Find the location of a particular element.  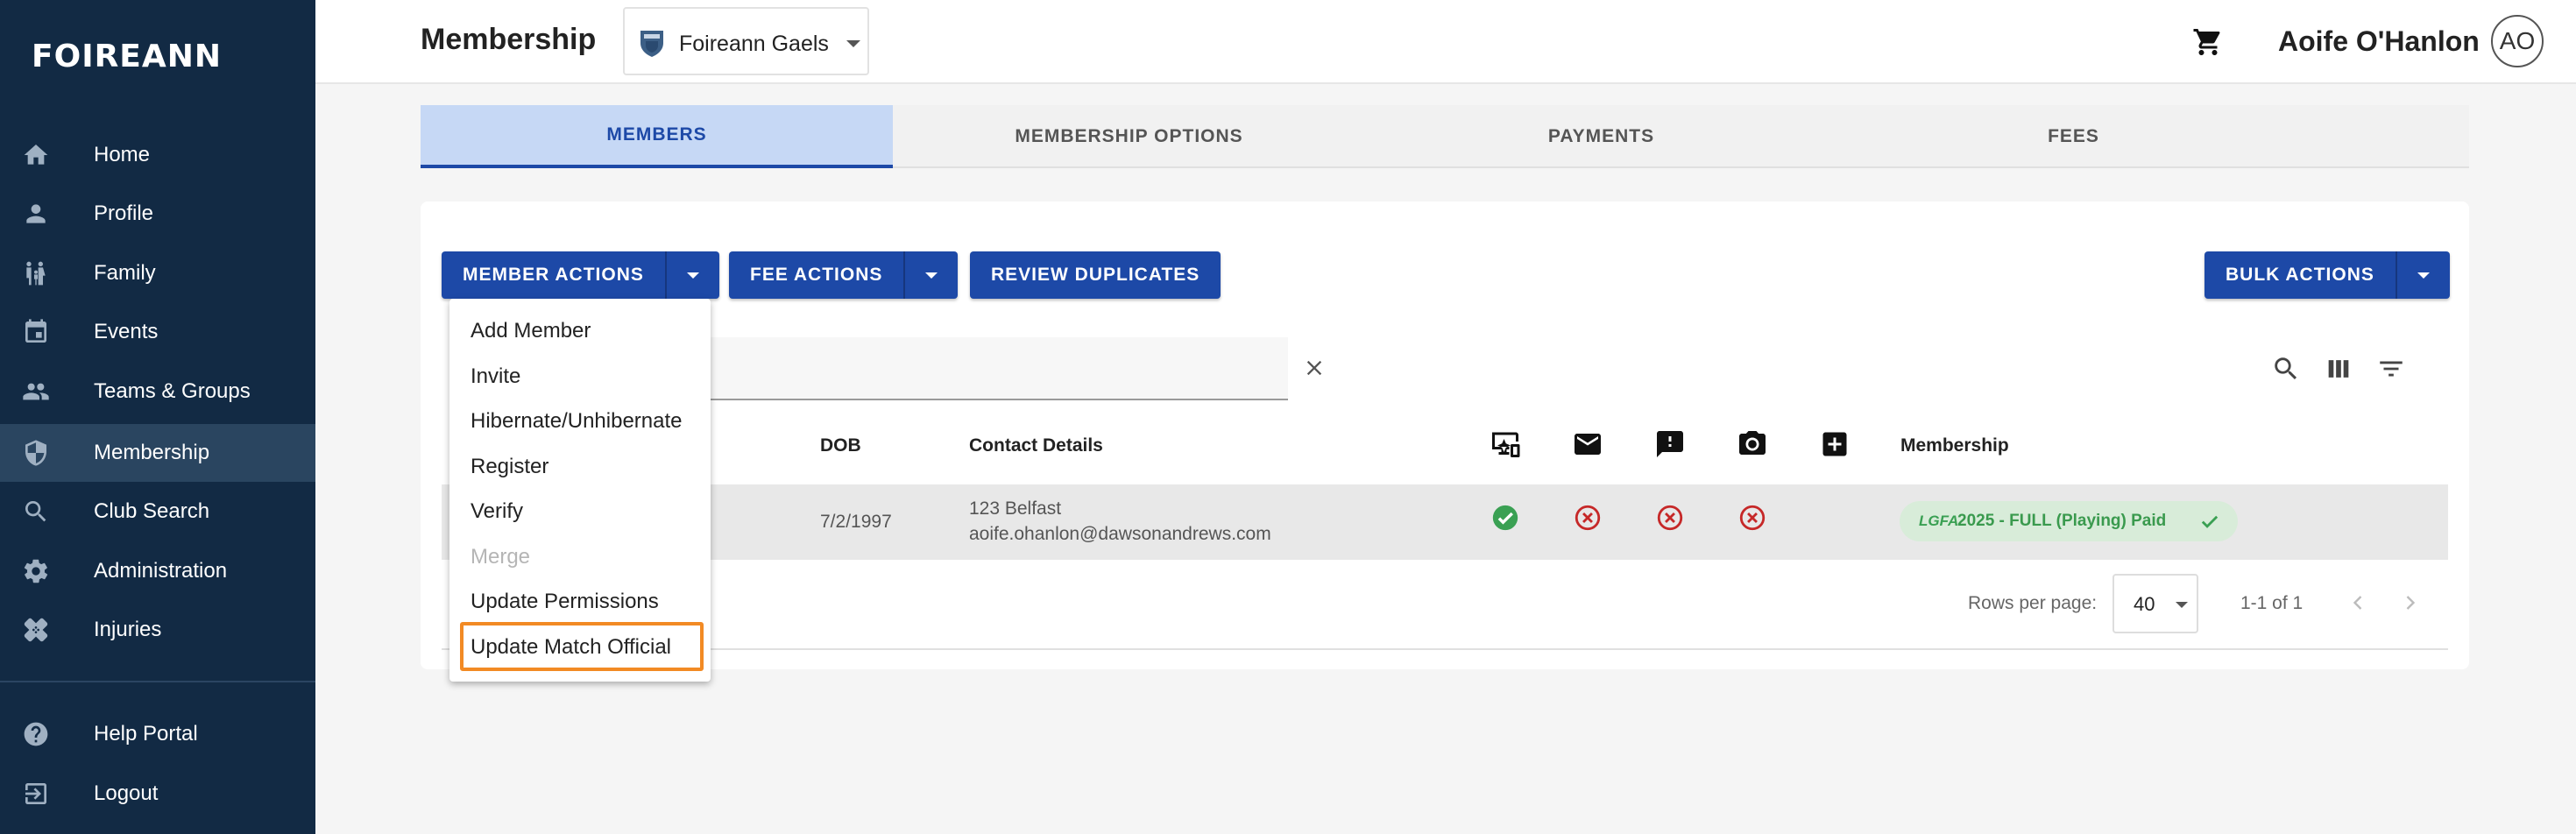

member-actions-button-group: MEMBER ACTIONS is located at coordinates (580, 275).